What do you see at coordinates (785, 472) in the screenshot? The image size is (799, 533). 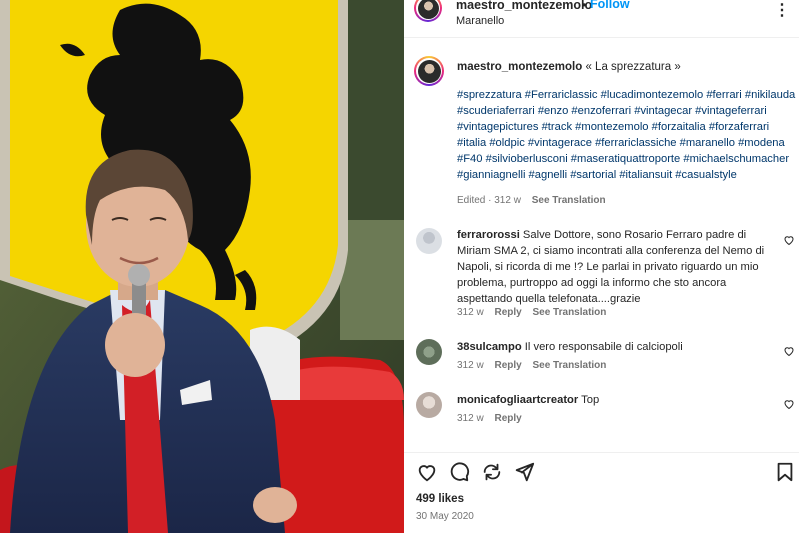 I see `bookmark-icon` at bounding box center [785, 472].